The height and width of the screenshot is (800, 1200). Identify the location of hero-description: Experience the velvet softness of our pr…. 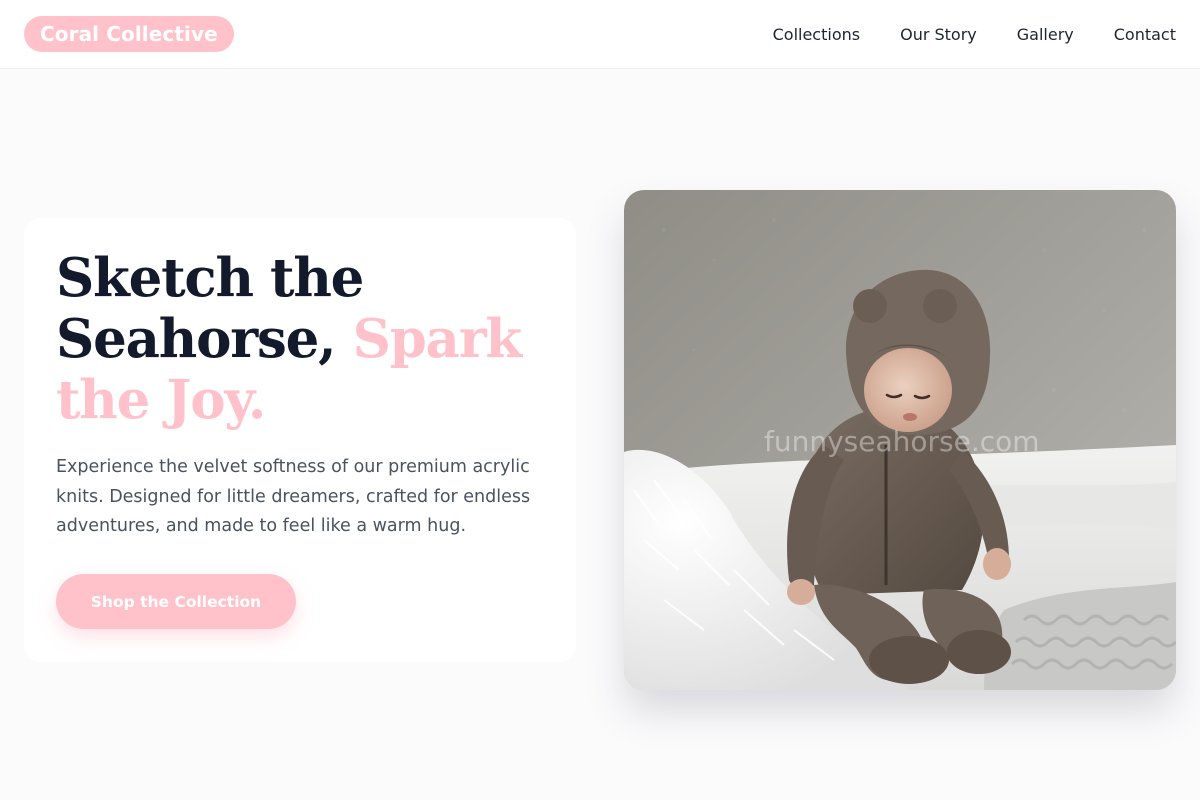
(293, 496).